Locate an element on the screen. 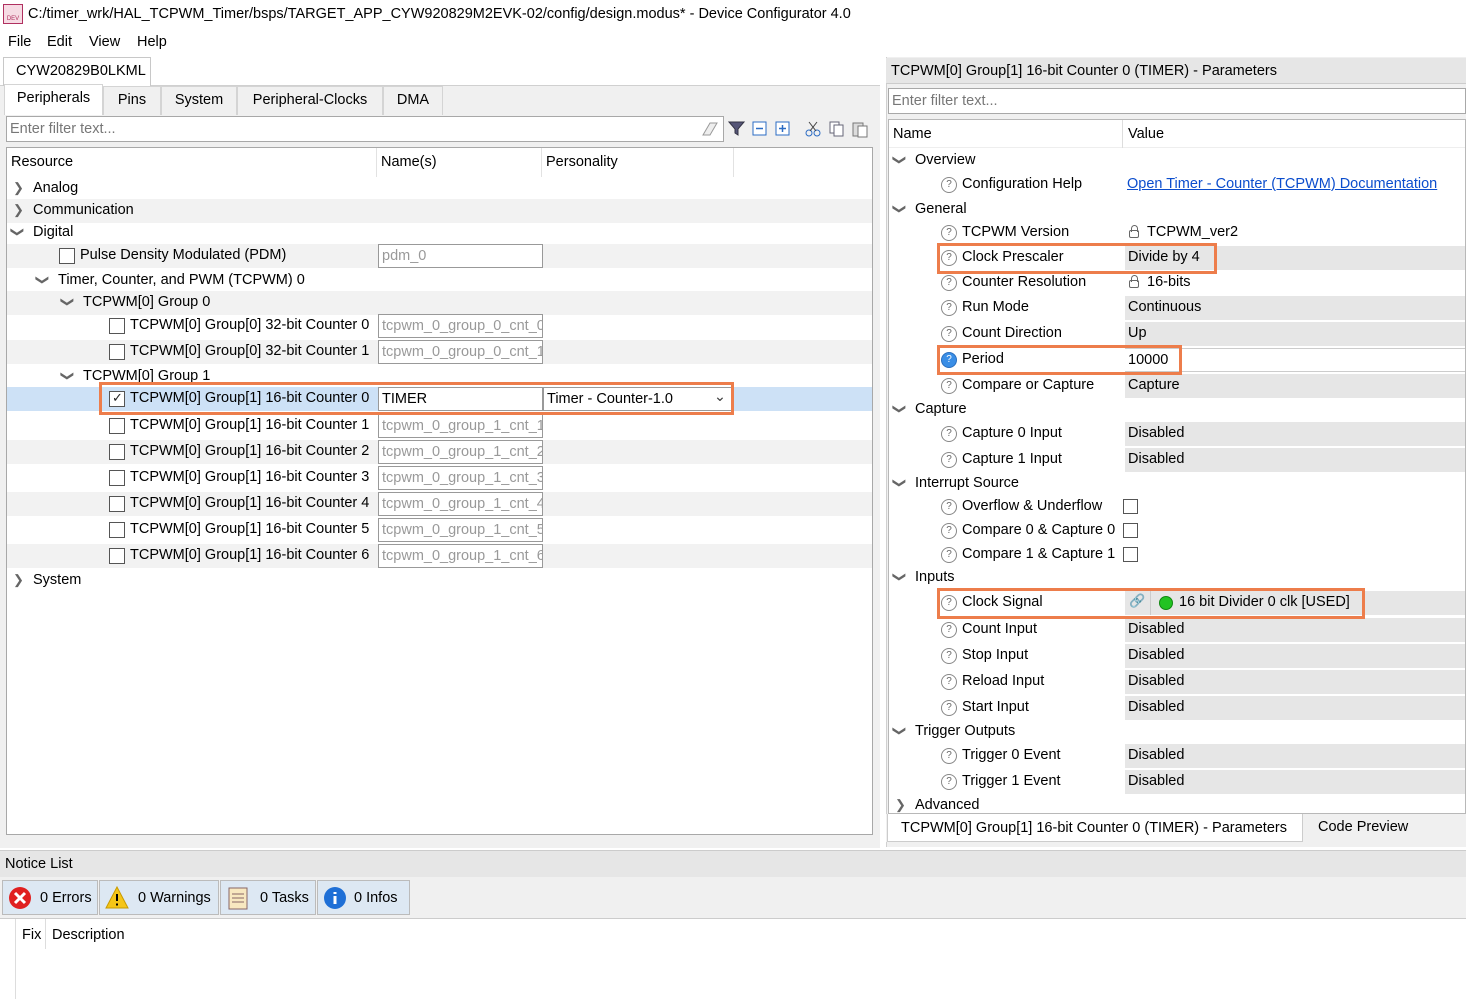 This screenshot has width=1466, height=999. tree-row-system: ❯ System is located at coordinates (439, 581).